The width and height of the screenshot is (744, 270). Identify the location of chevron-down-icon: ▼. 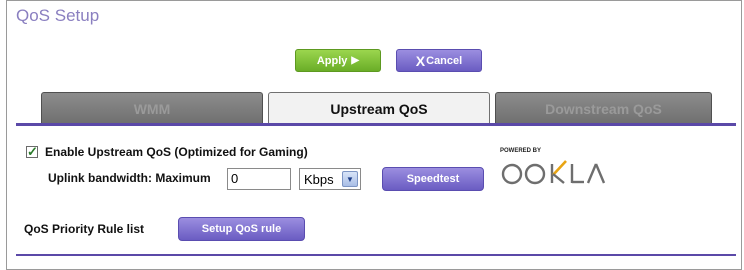
(350, 179).